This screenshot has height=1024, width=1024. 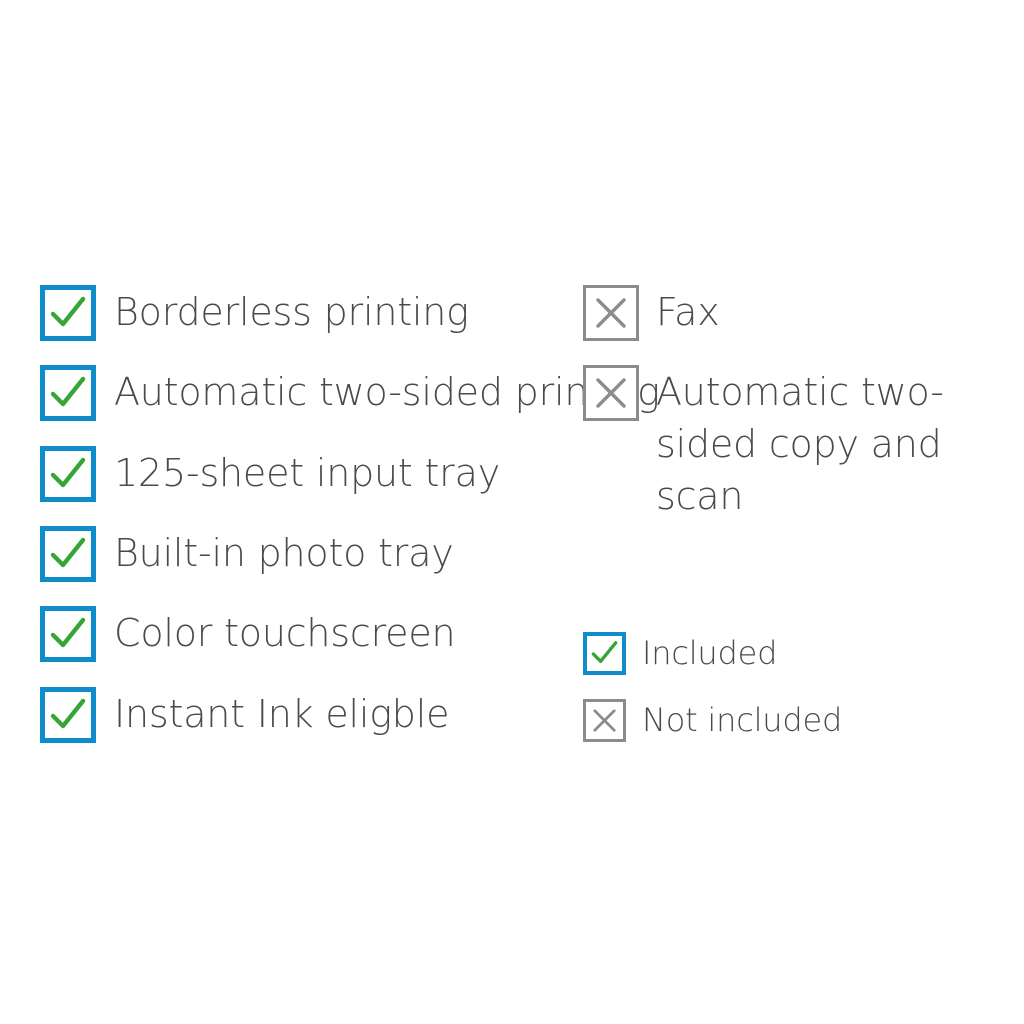 I want to click on legend-item-not-included: Not included, so click(x=712, y=720).